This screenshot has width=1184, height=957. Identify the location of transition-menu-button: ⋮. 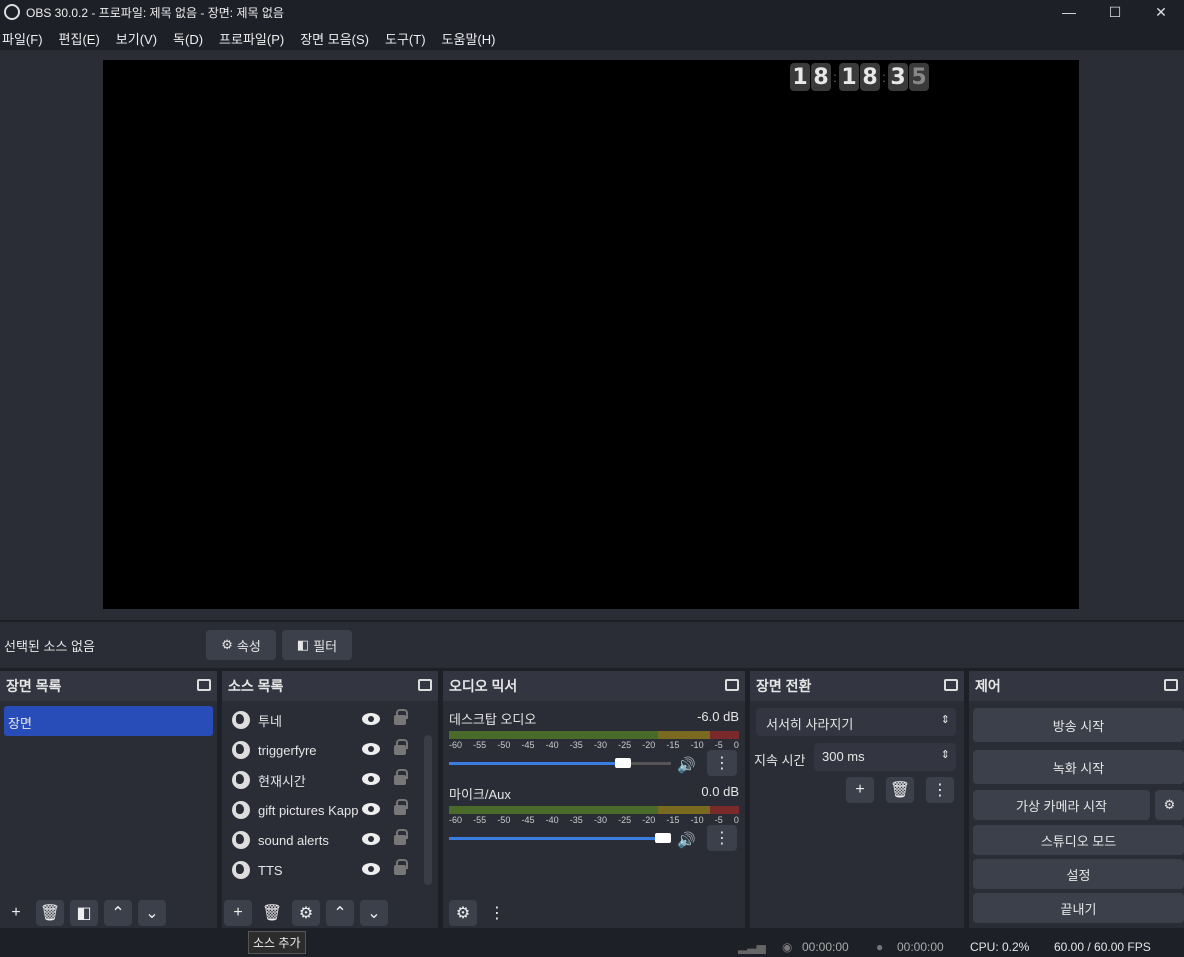
(940, 790).